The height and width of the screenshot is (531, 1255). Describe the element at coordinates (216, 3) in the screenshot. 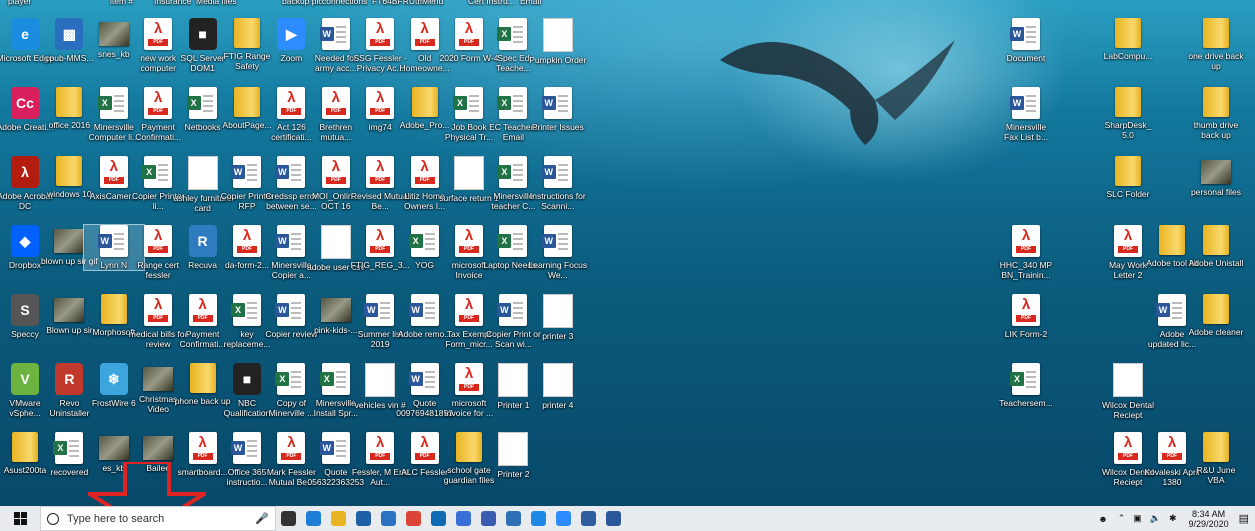

I see `top-truncated-label: Media files` at that location.